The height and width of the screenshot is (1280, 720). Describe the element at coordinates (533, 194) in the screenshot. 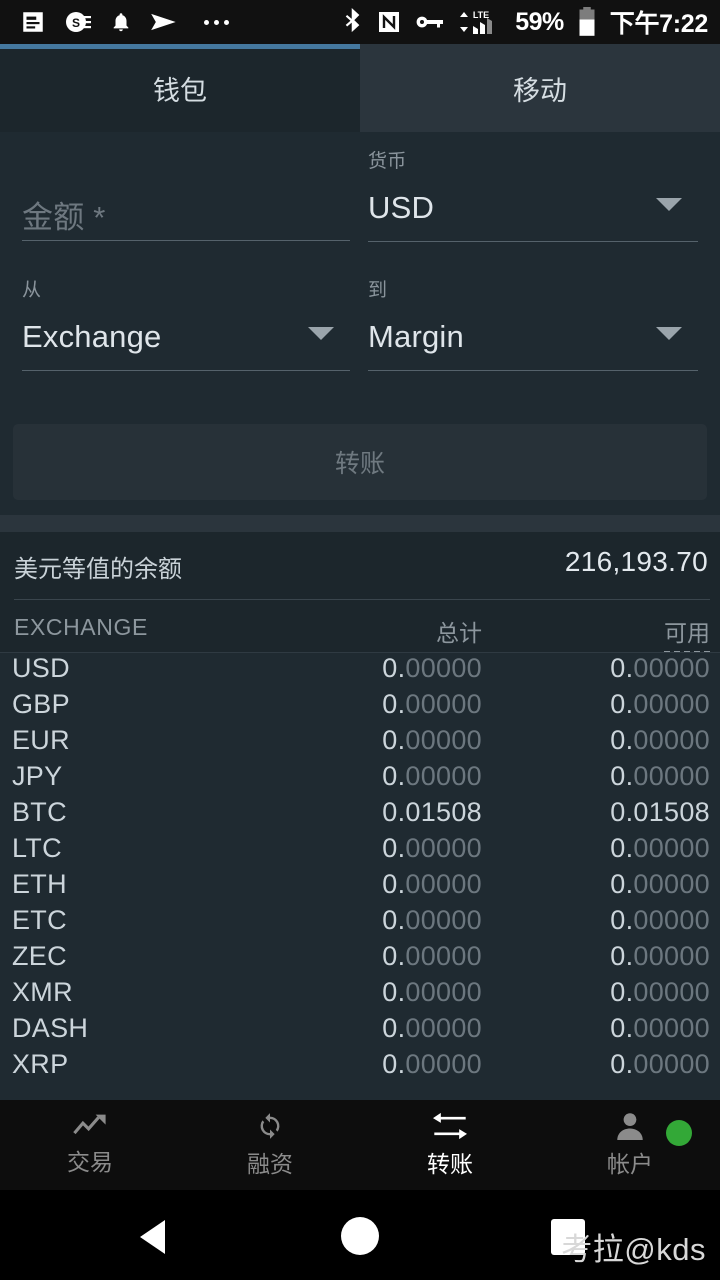

I see `currency-field: 货币 USD` at that location.